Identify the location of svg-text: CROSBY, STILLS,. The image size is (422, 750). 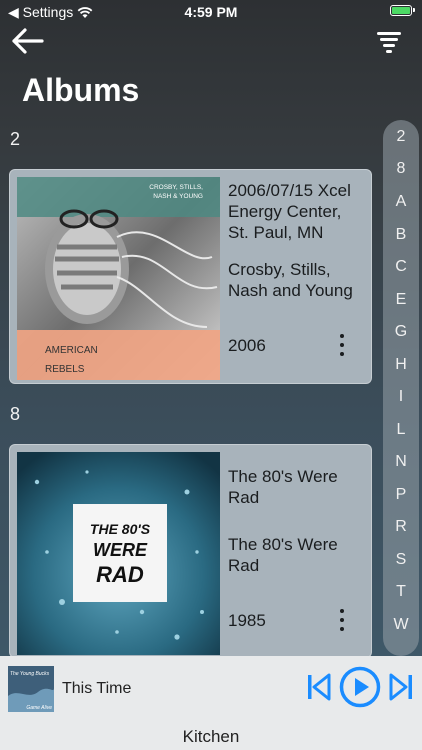
(176, 187).